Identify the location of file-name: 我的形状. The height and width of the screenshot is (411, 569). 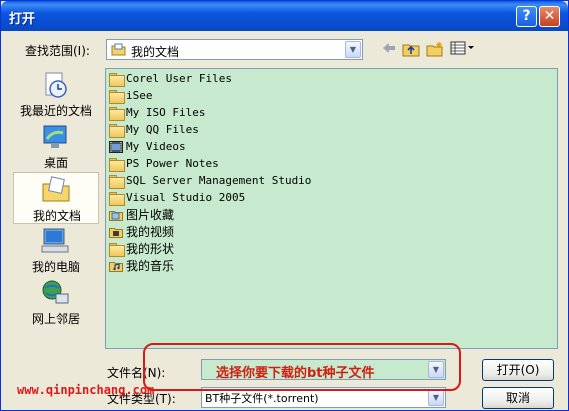
(150, 249).